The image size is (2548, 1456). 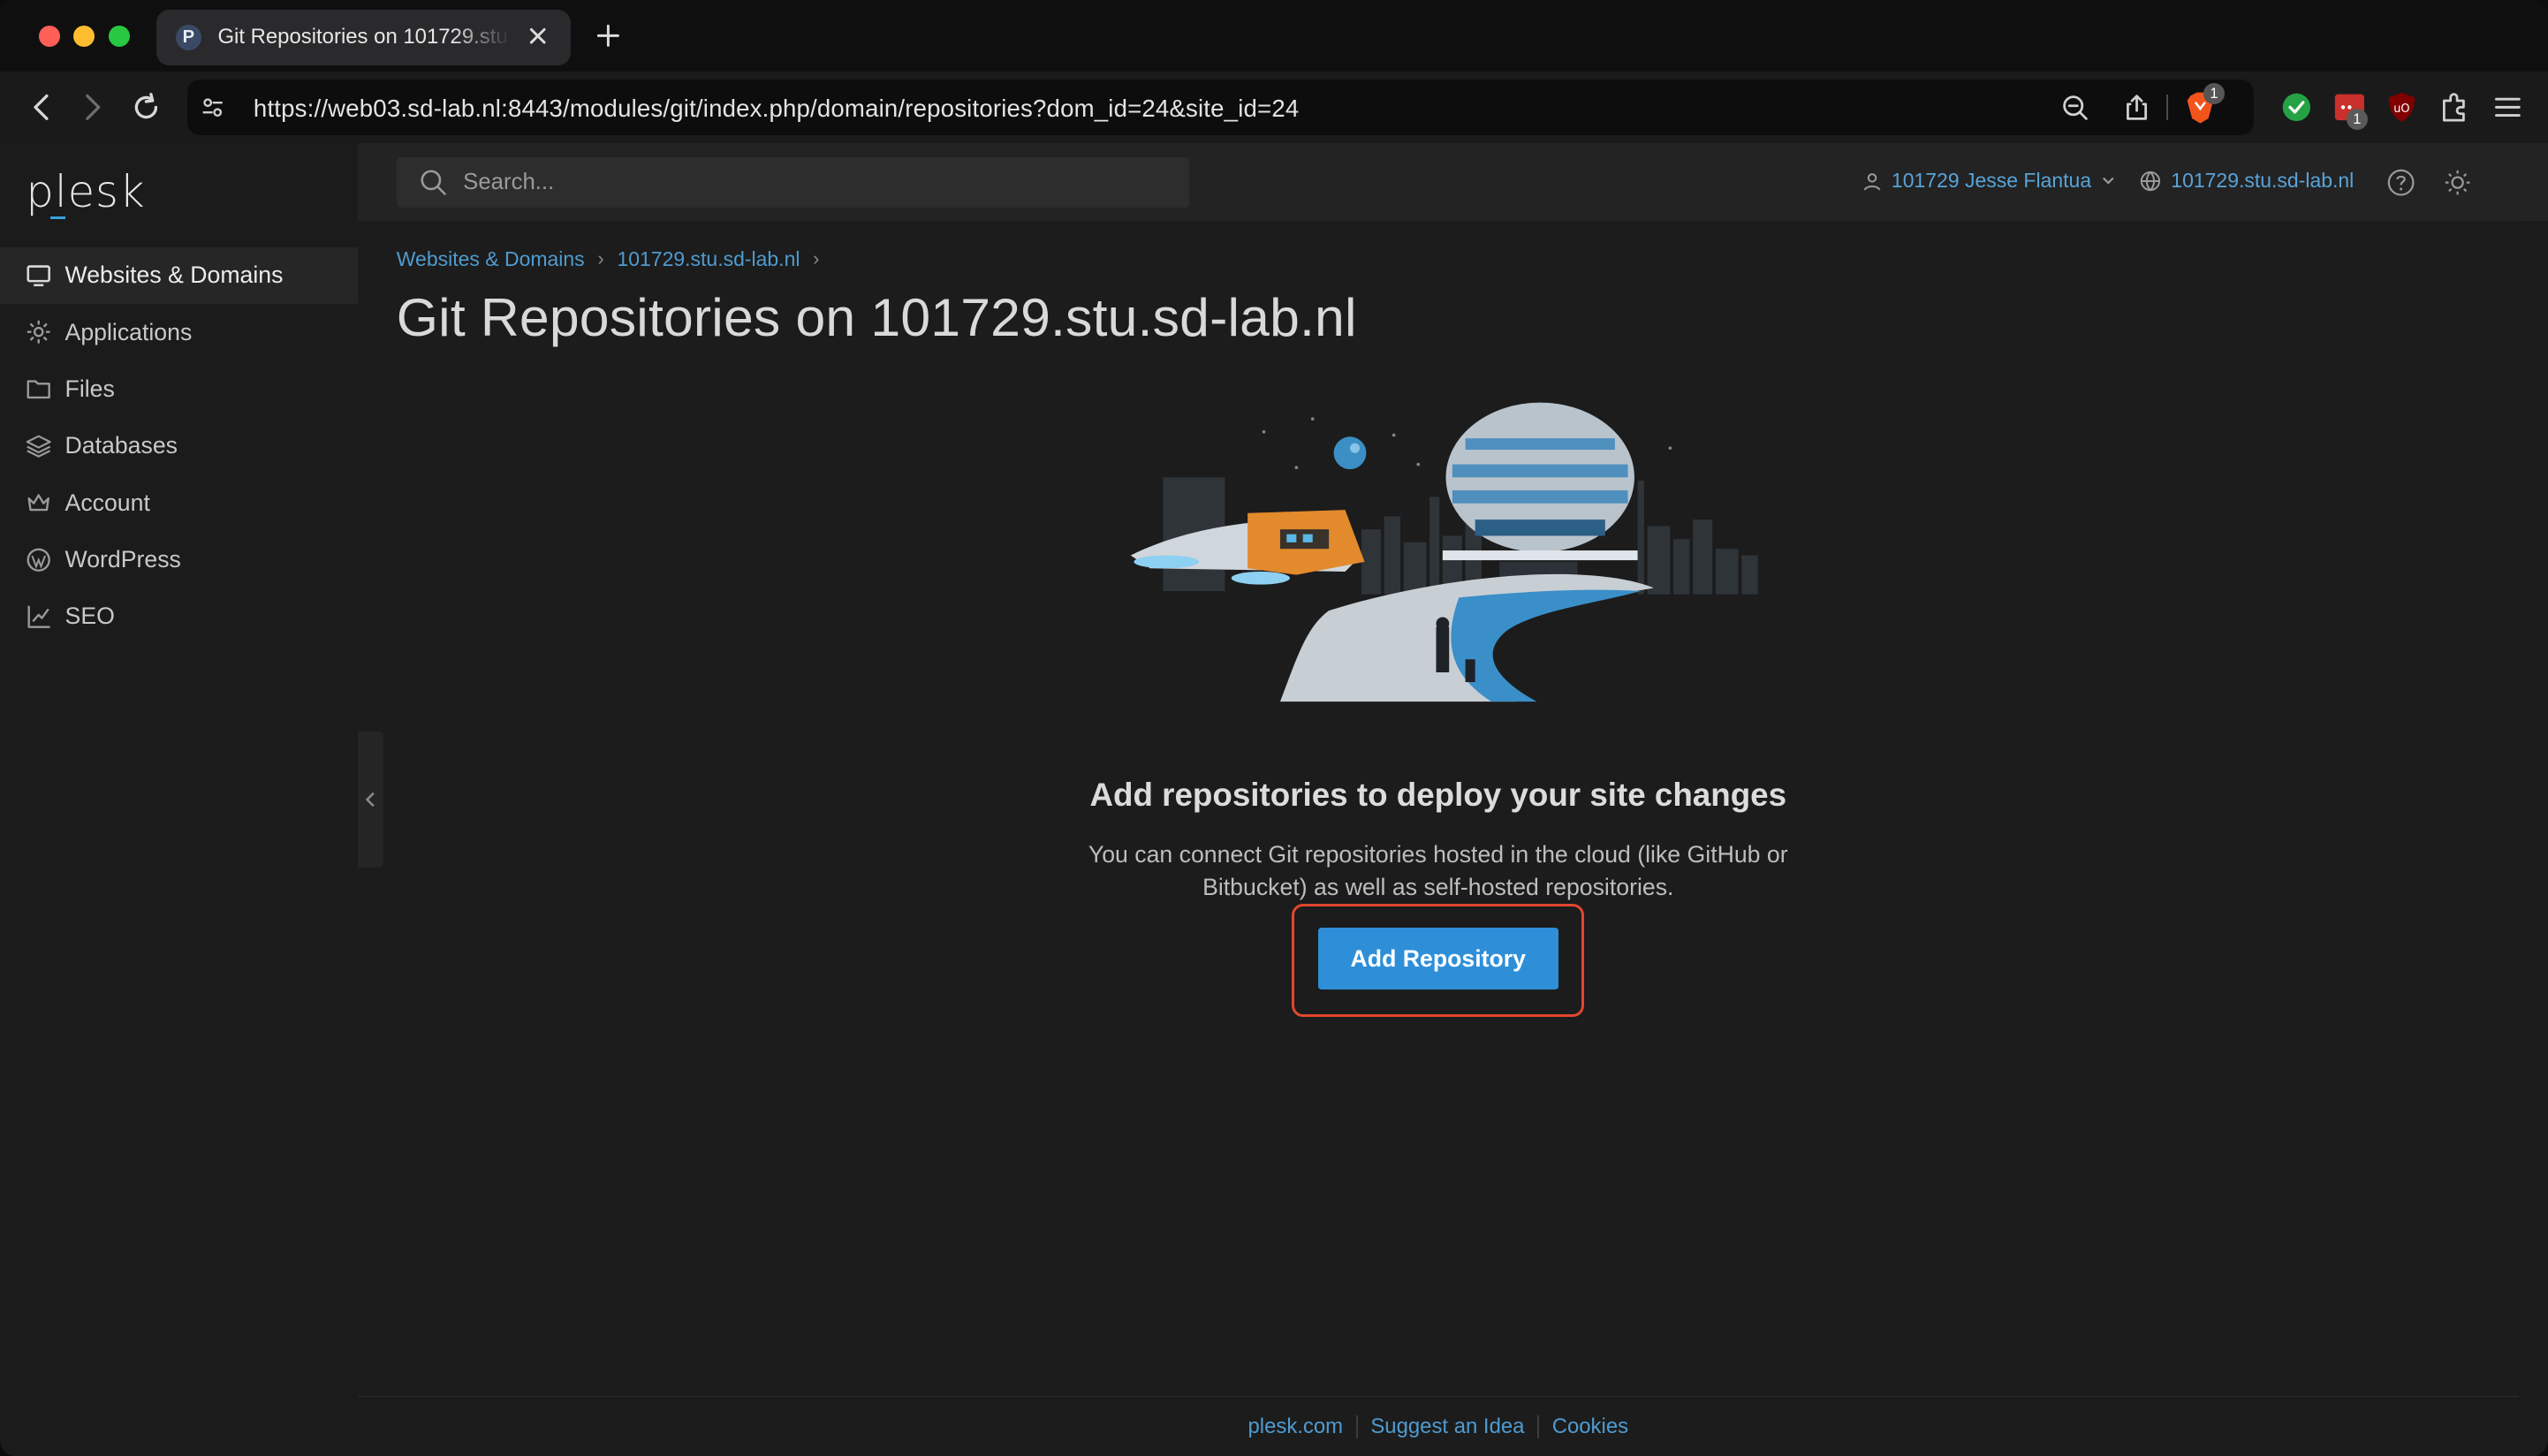 I want to click on maximize-window-button, so click(x=120, y=37).